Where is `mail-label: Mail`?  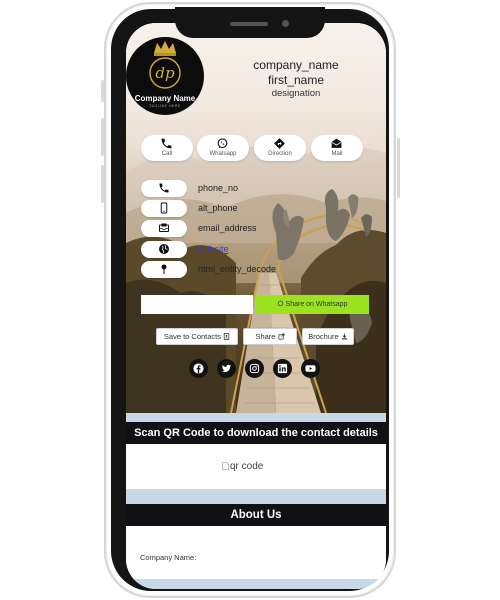
mail-label: Mail is located at coordinates (337, 154).